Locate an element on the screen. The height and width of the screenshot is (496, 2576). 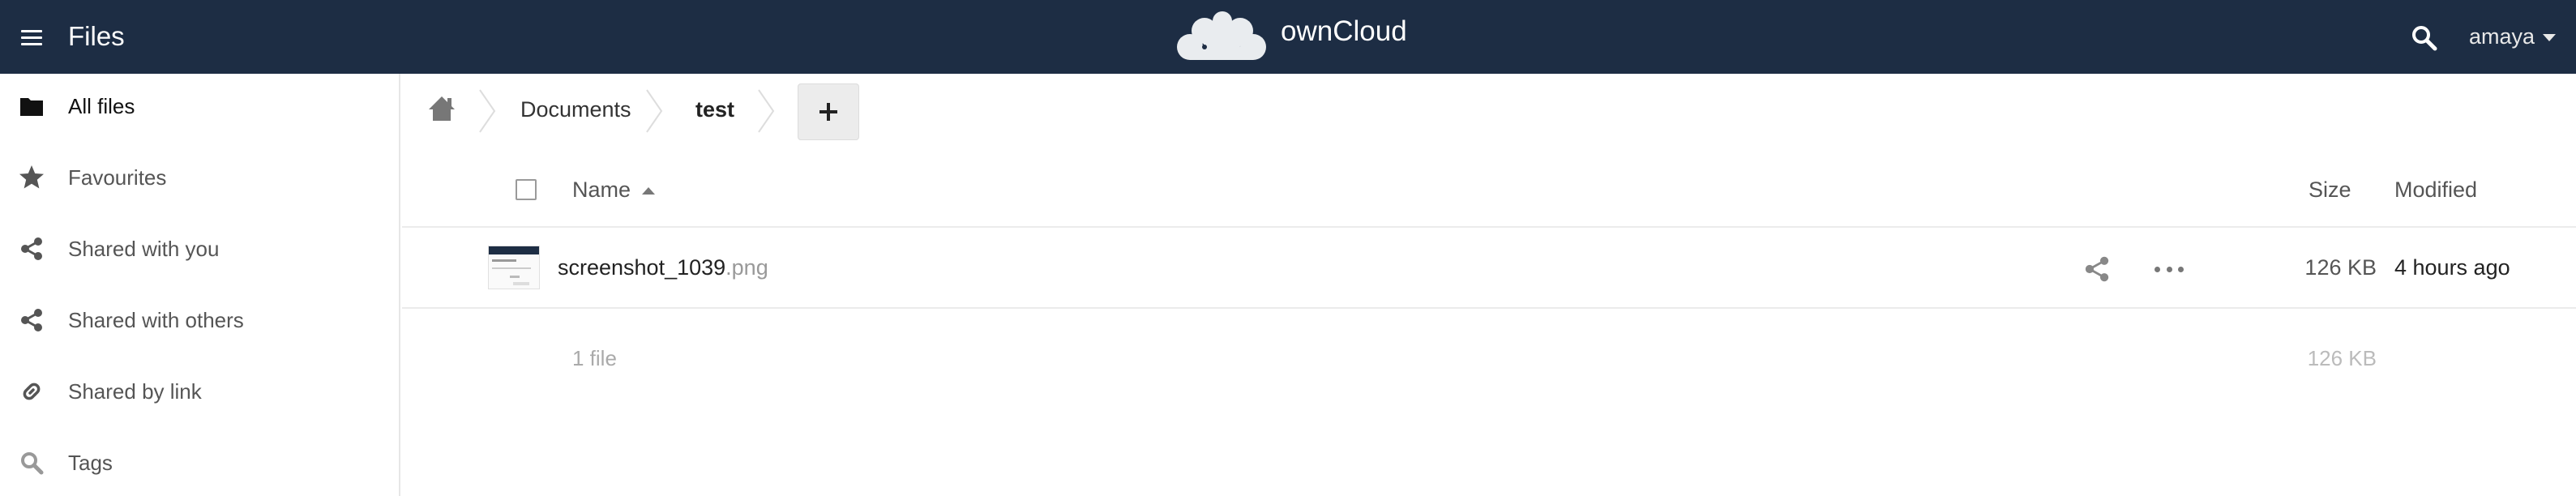
folder-icon is located at coordinates (32, 106).